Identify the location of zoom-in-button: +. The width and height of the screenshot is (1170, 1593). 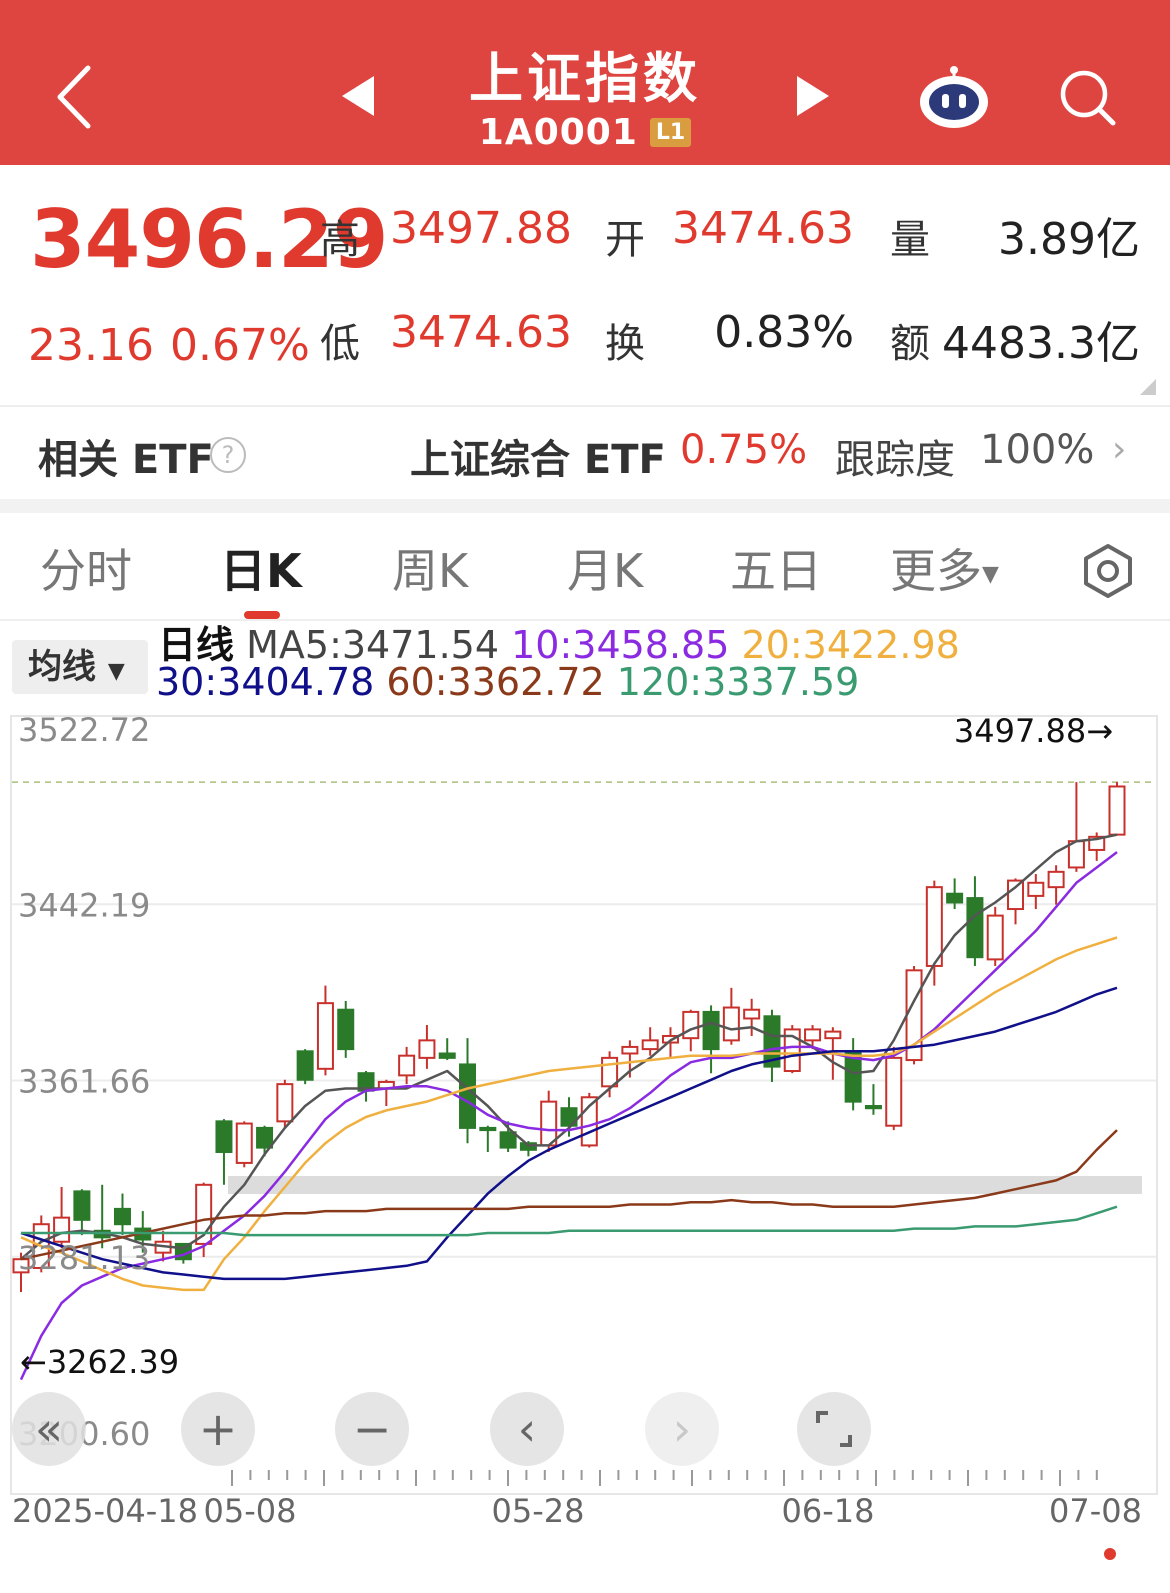
(218, 1429).